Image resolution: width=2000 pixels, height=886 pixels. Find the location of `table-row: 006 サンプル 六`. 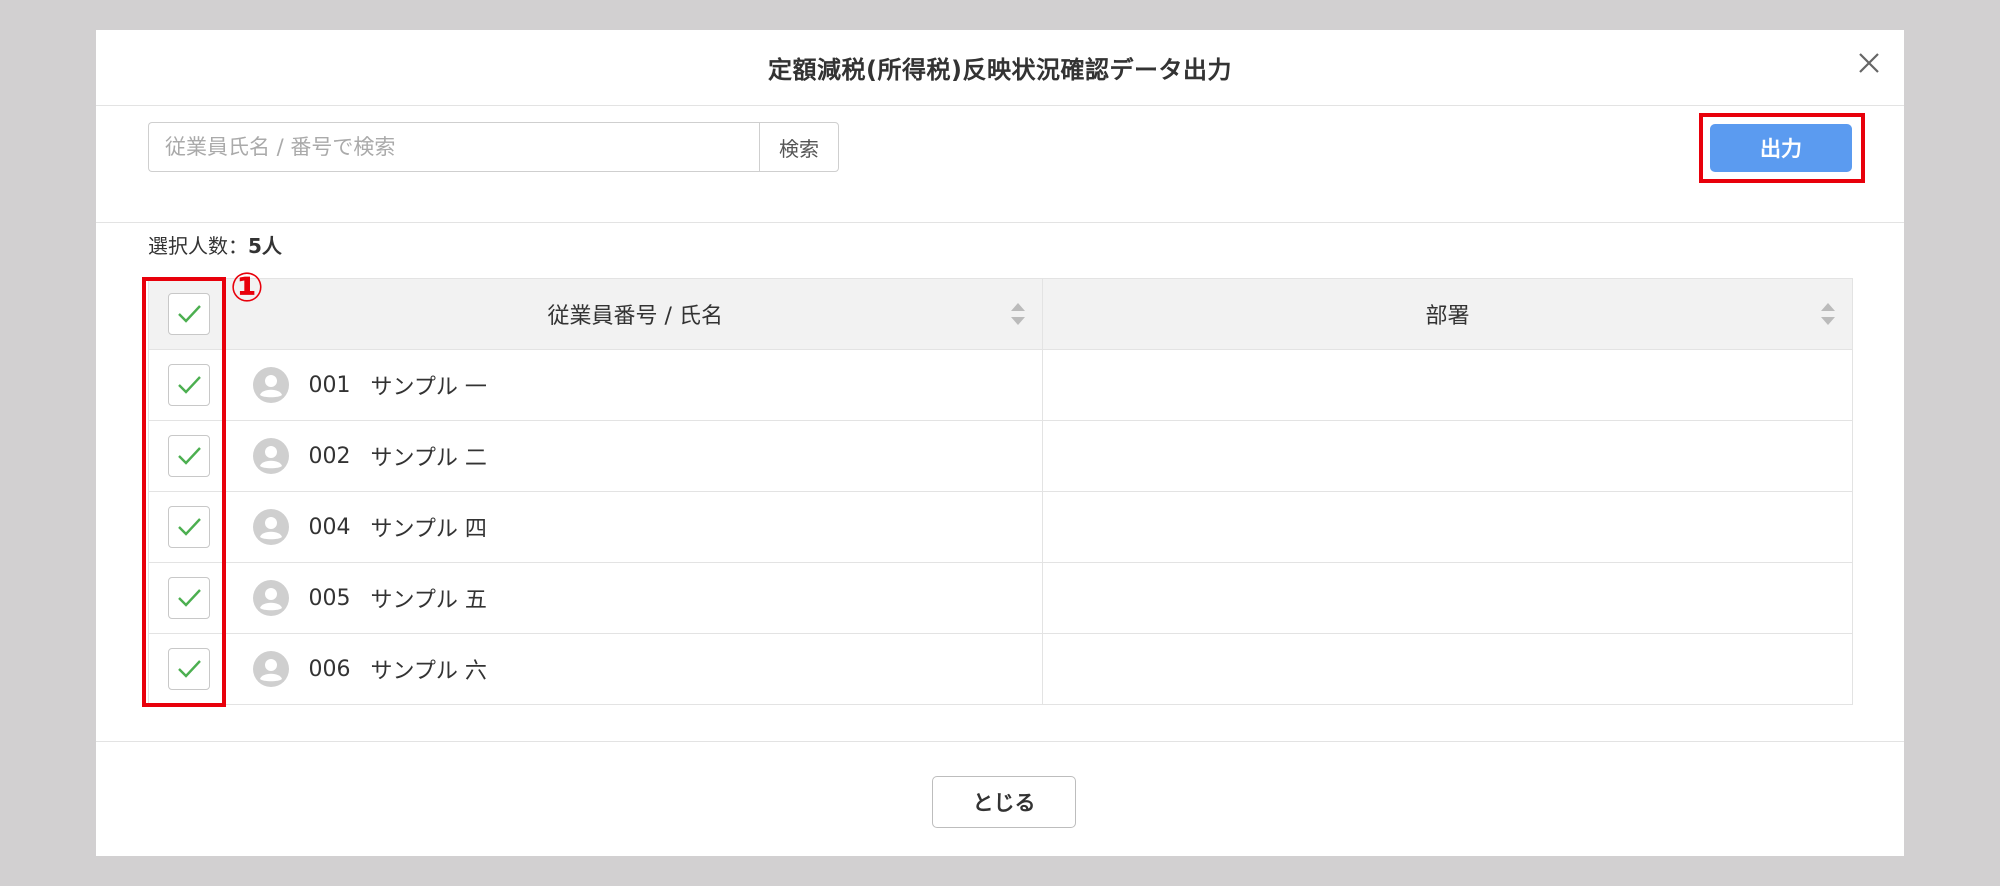

table-row: 006 サンプル 六 is located at coordinates (1000, 669).